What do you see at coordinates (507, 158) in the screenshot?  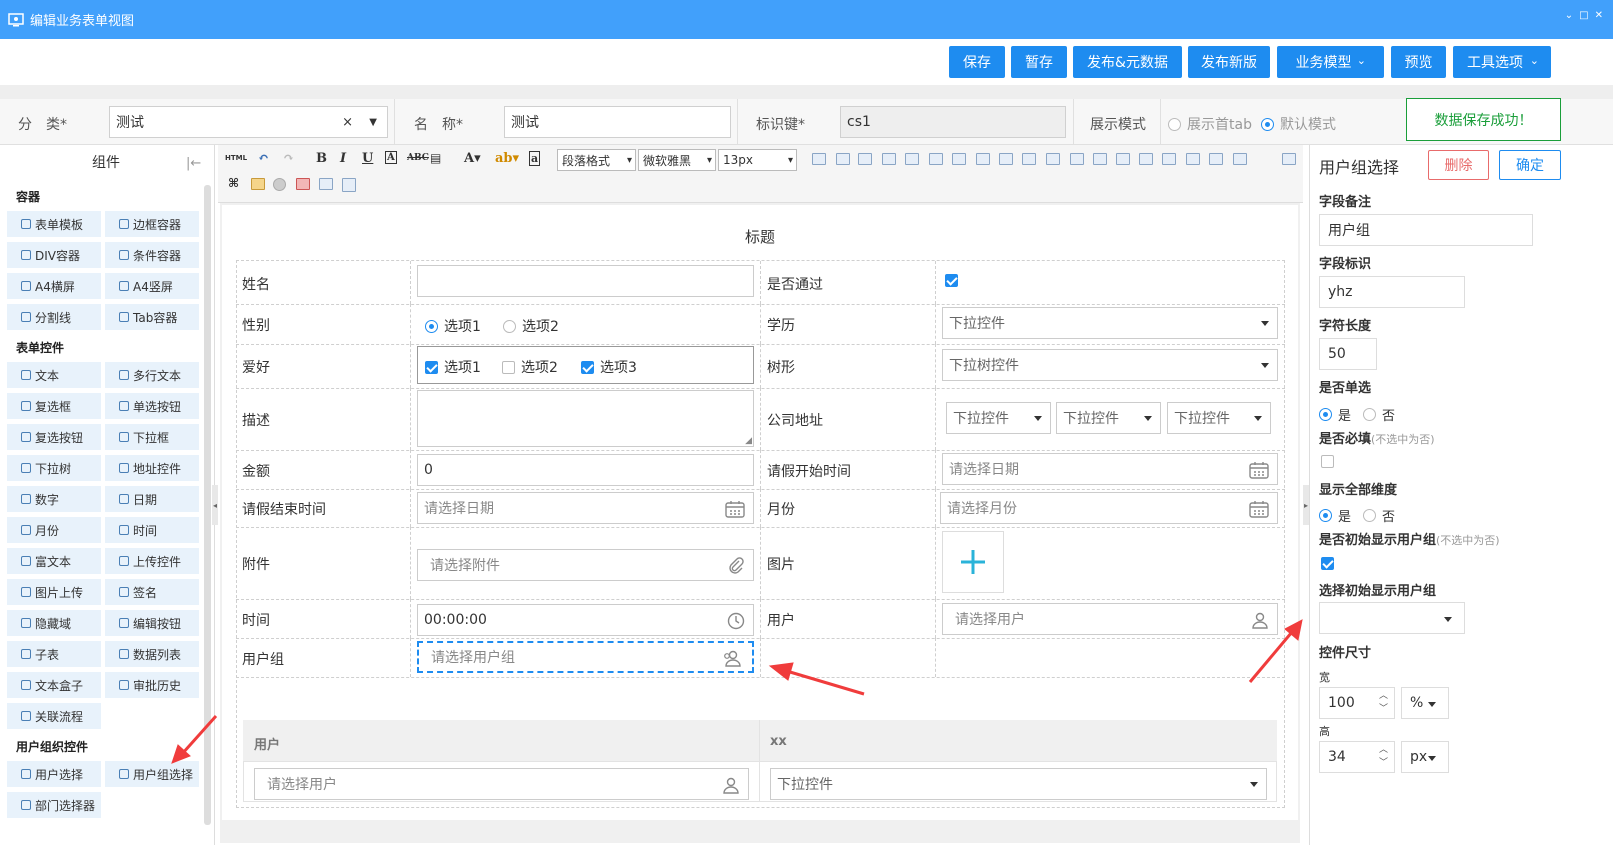 I see `highlight-icon: ab▾` at bounding box center [507, 158].